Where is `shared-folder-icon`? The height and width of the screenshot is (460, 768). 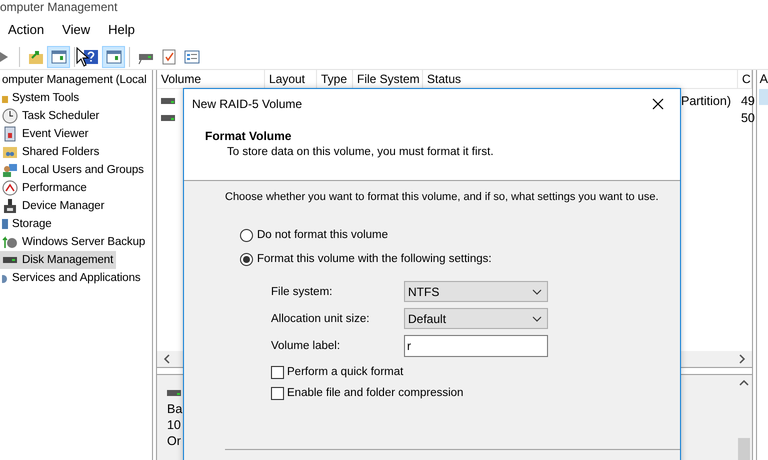 shared-folder-icon is located at coordinates (10, 152).